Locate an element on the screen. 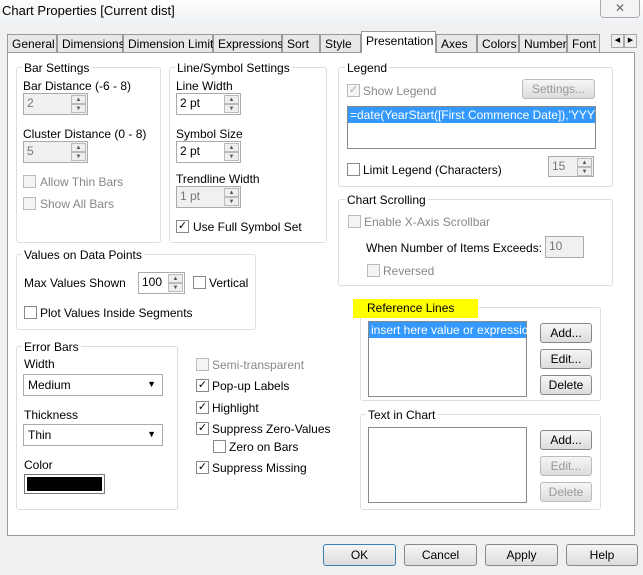 This screenshot has height=575, width=643. reference-line-item: insert here value or expression is located at coordinates (452, 330).